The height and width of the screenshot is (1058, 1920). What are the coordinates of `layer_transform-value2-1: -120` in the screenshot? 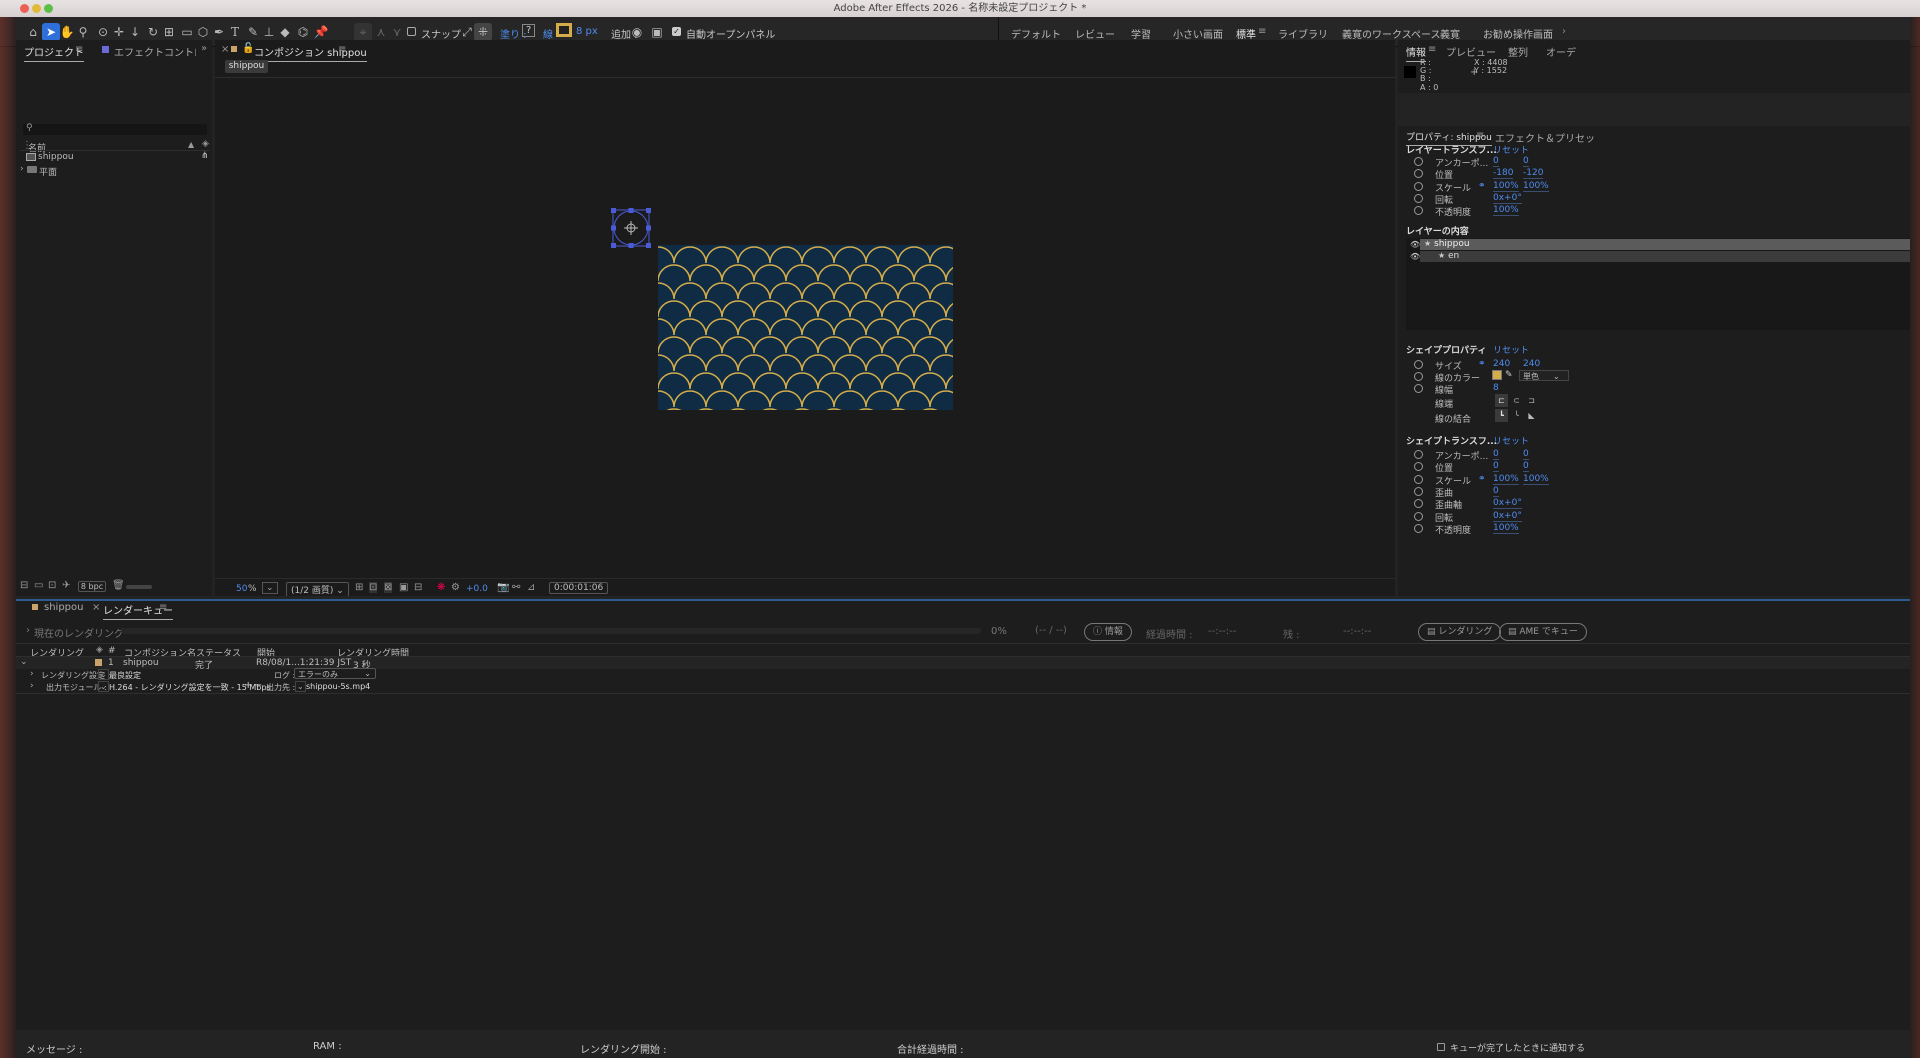 It's located at (1533, 174).